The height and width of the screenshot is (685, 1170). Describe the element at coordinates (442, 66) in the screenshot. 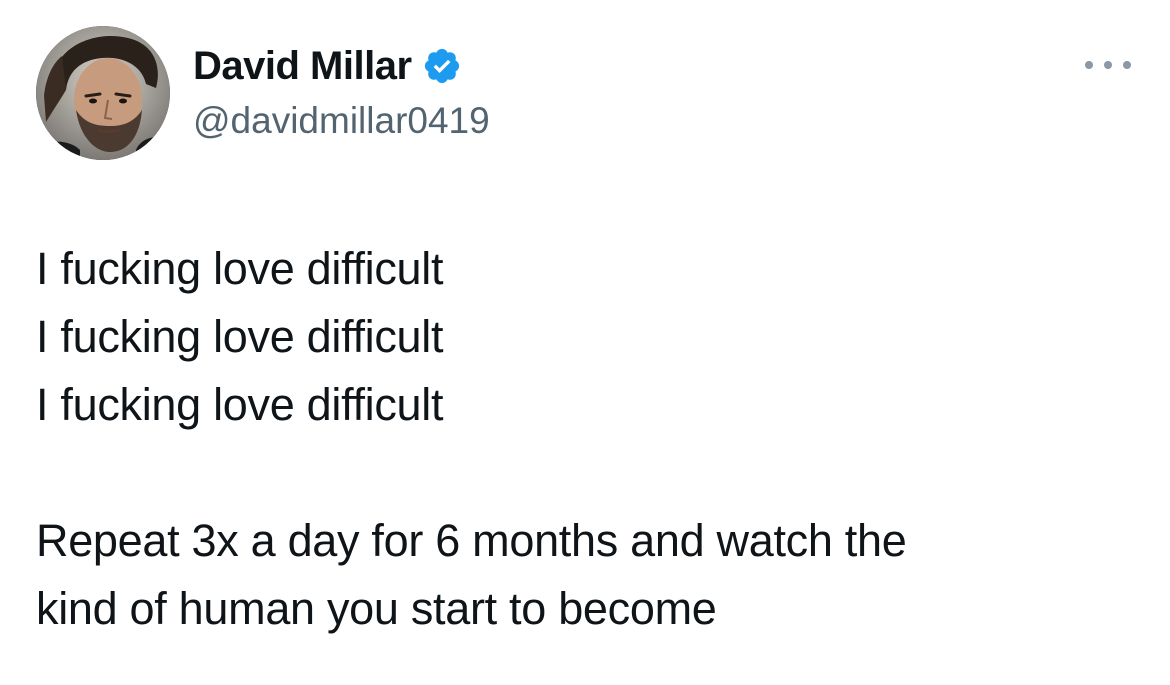

I see `verified-badge-icon` at that location.